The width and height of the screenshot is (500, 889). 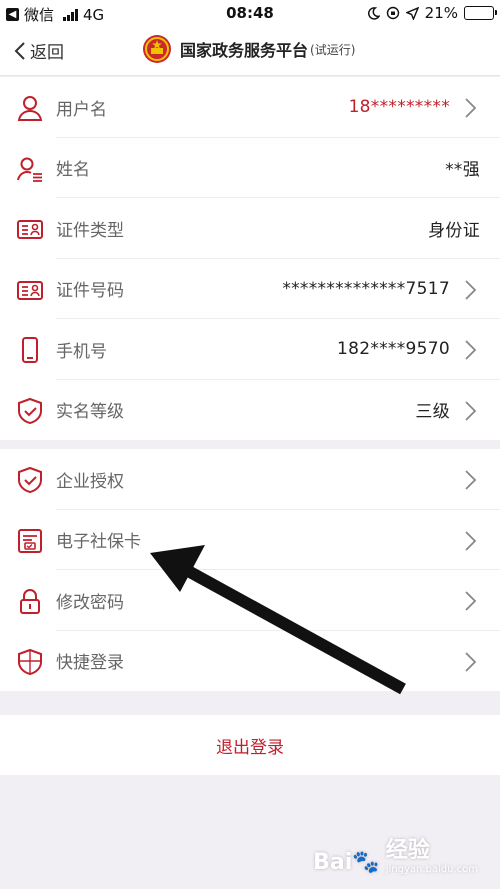 What do you see at coordinates (412, 13) in the screenshot?
I see `location-icon` at bounding box center [412, 13].